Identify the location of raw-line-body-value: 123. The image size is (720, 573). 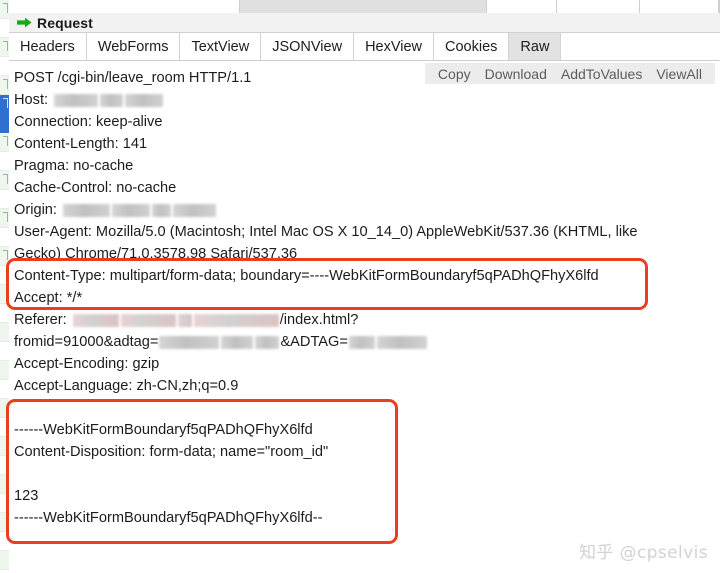
(26, 496).